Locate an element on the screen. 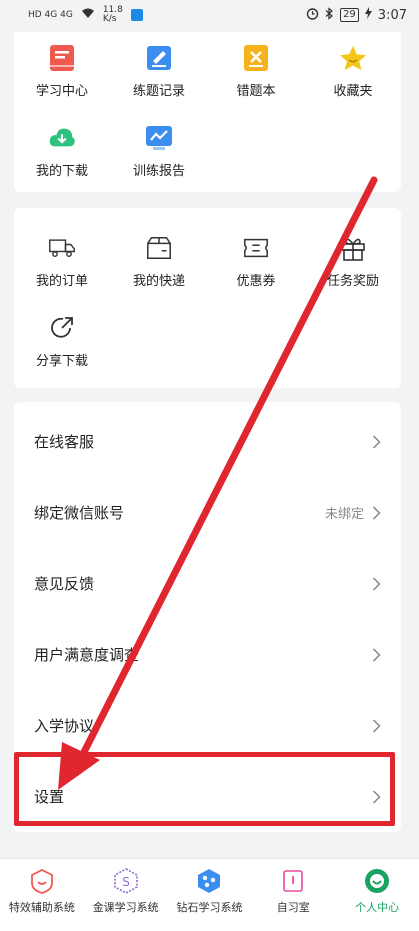 The width and height of the screenshot is (419, 931). tab-diamond-learning: 钻石学习系统 is located at coordinates (210, 895).